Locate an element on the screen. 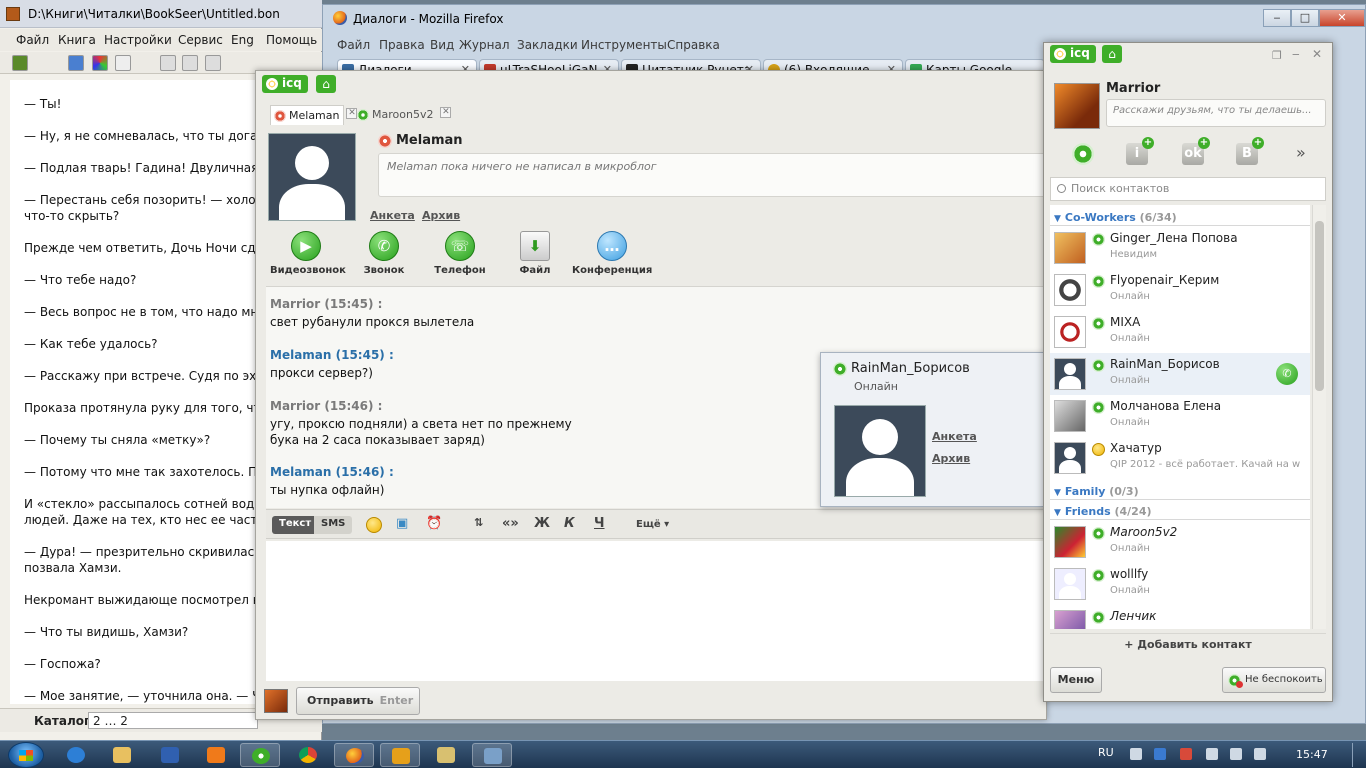  start-button is located at coordinates (26, 755).